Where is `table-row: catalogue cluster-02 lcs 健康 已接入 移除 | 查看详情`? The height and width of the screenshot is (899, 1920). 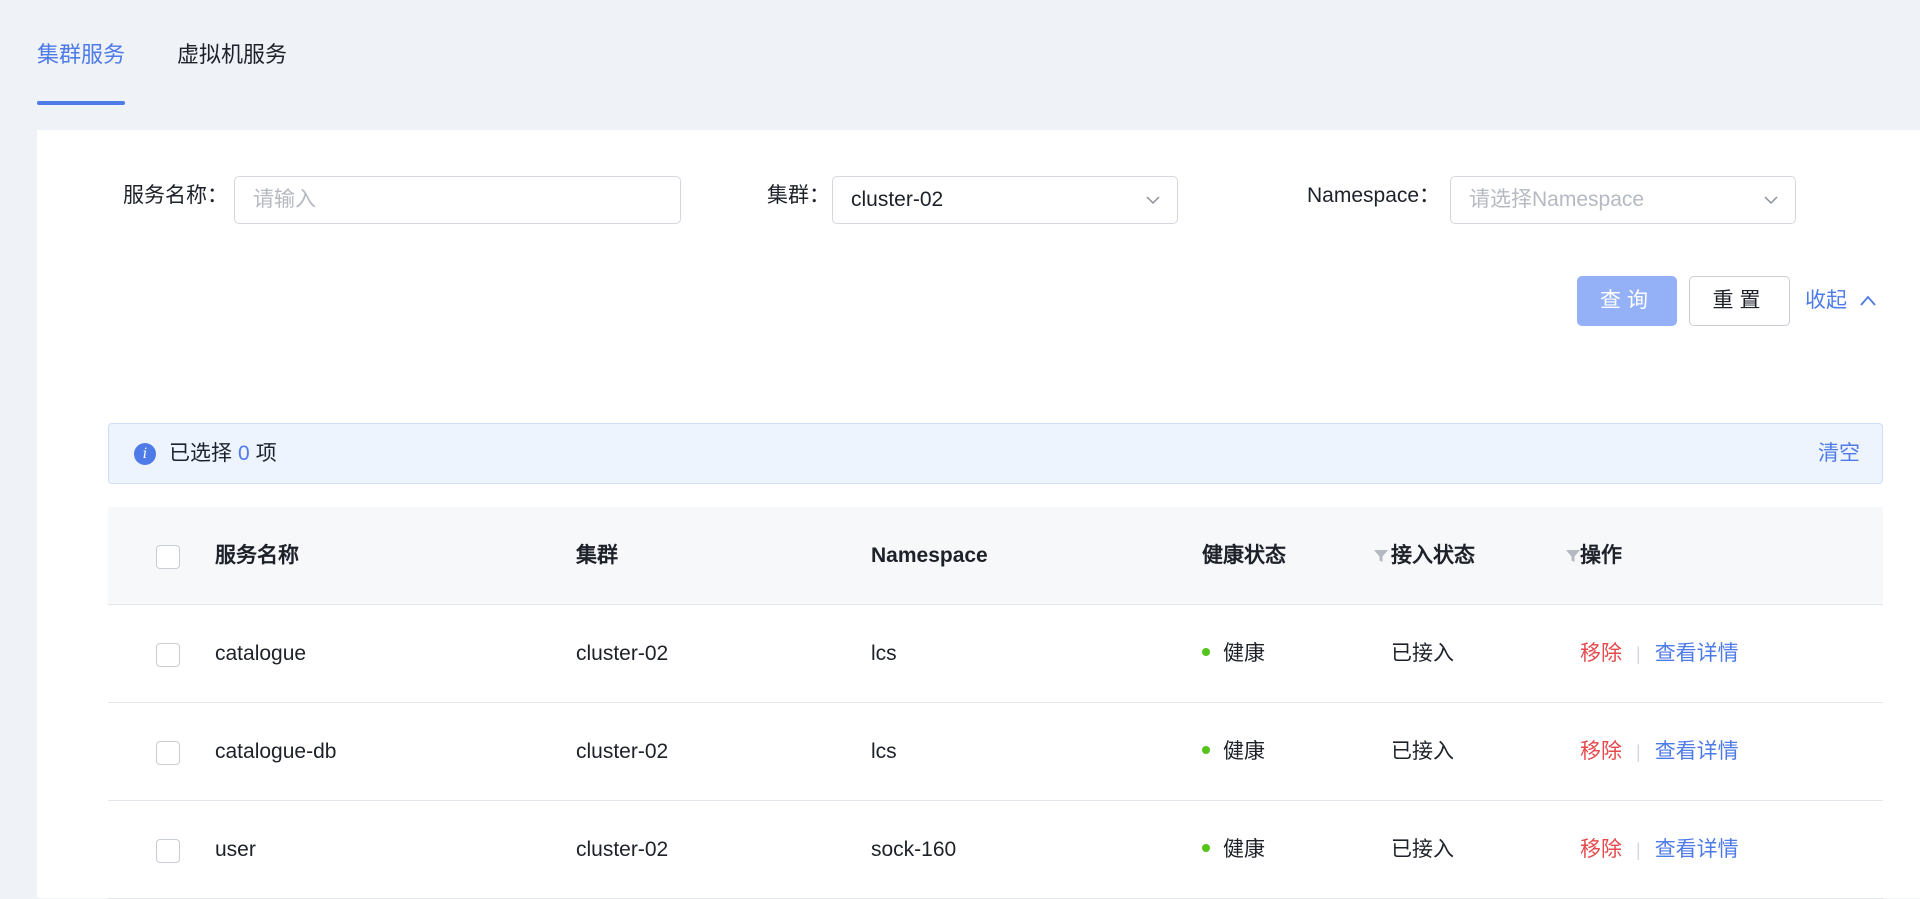 table-row: catalogue cluster-02 lcs 健康 已接入 移除 | 查看详情 is located at coordinates (995, 654).